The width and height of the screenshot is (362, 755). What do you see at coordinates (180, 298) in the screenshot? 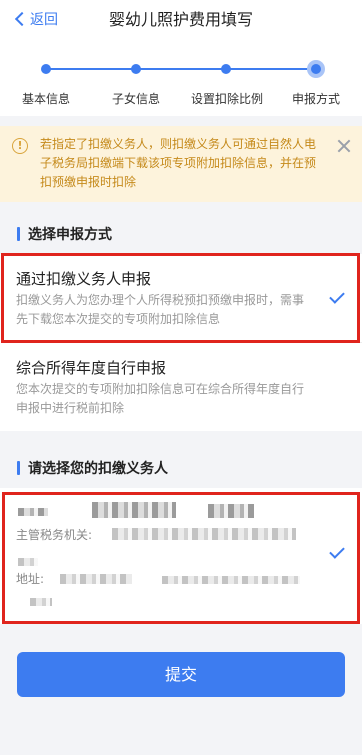
I see `highlight-box` at bounding box center [180, 298].